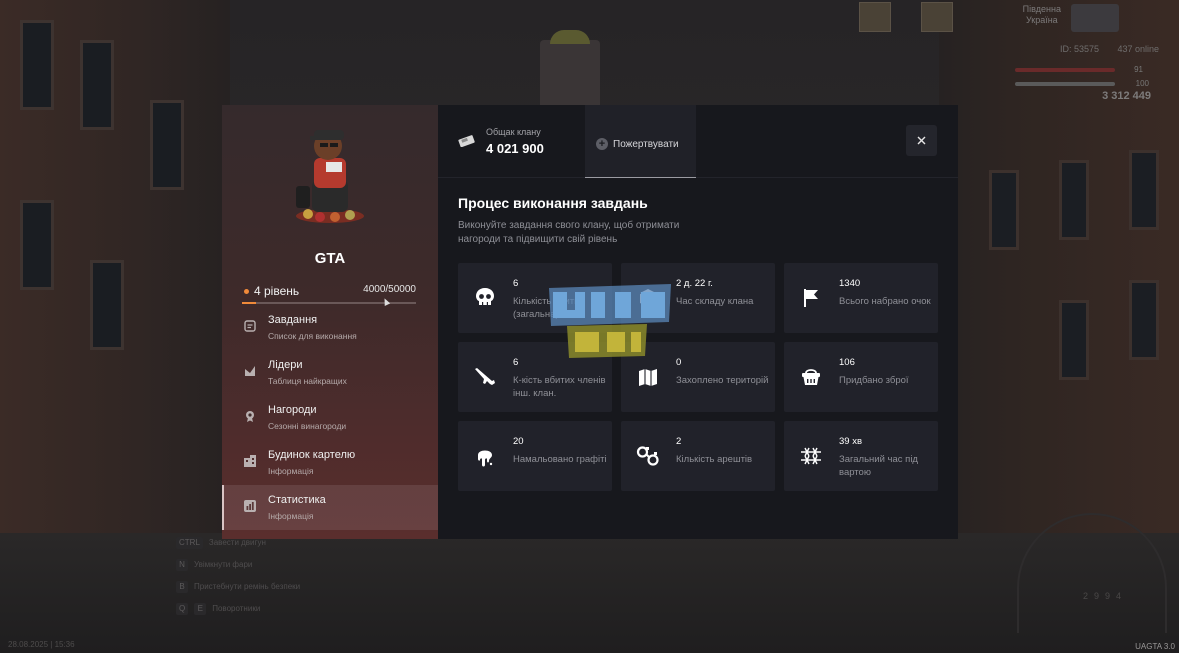 Image resolution: width=1179 pixels, height=653 pixels. What do you see at coordinates (647, 456) in the screenshot?
I see `handcuffs-icon` at bounding box center [647, 456].